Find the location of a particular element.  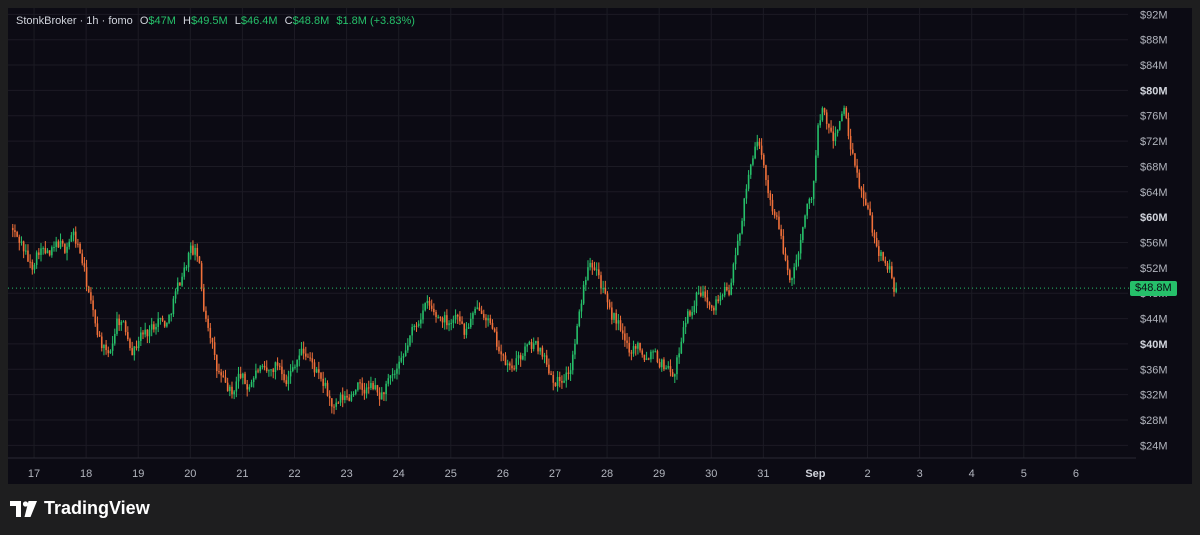

x-tick-label: 19 is located at coordinates (138, 474).